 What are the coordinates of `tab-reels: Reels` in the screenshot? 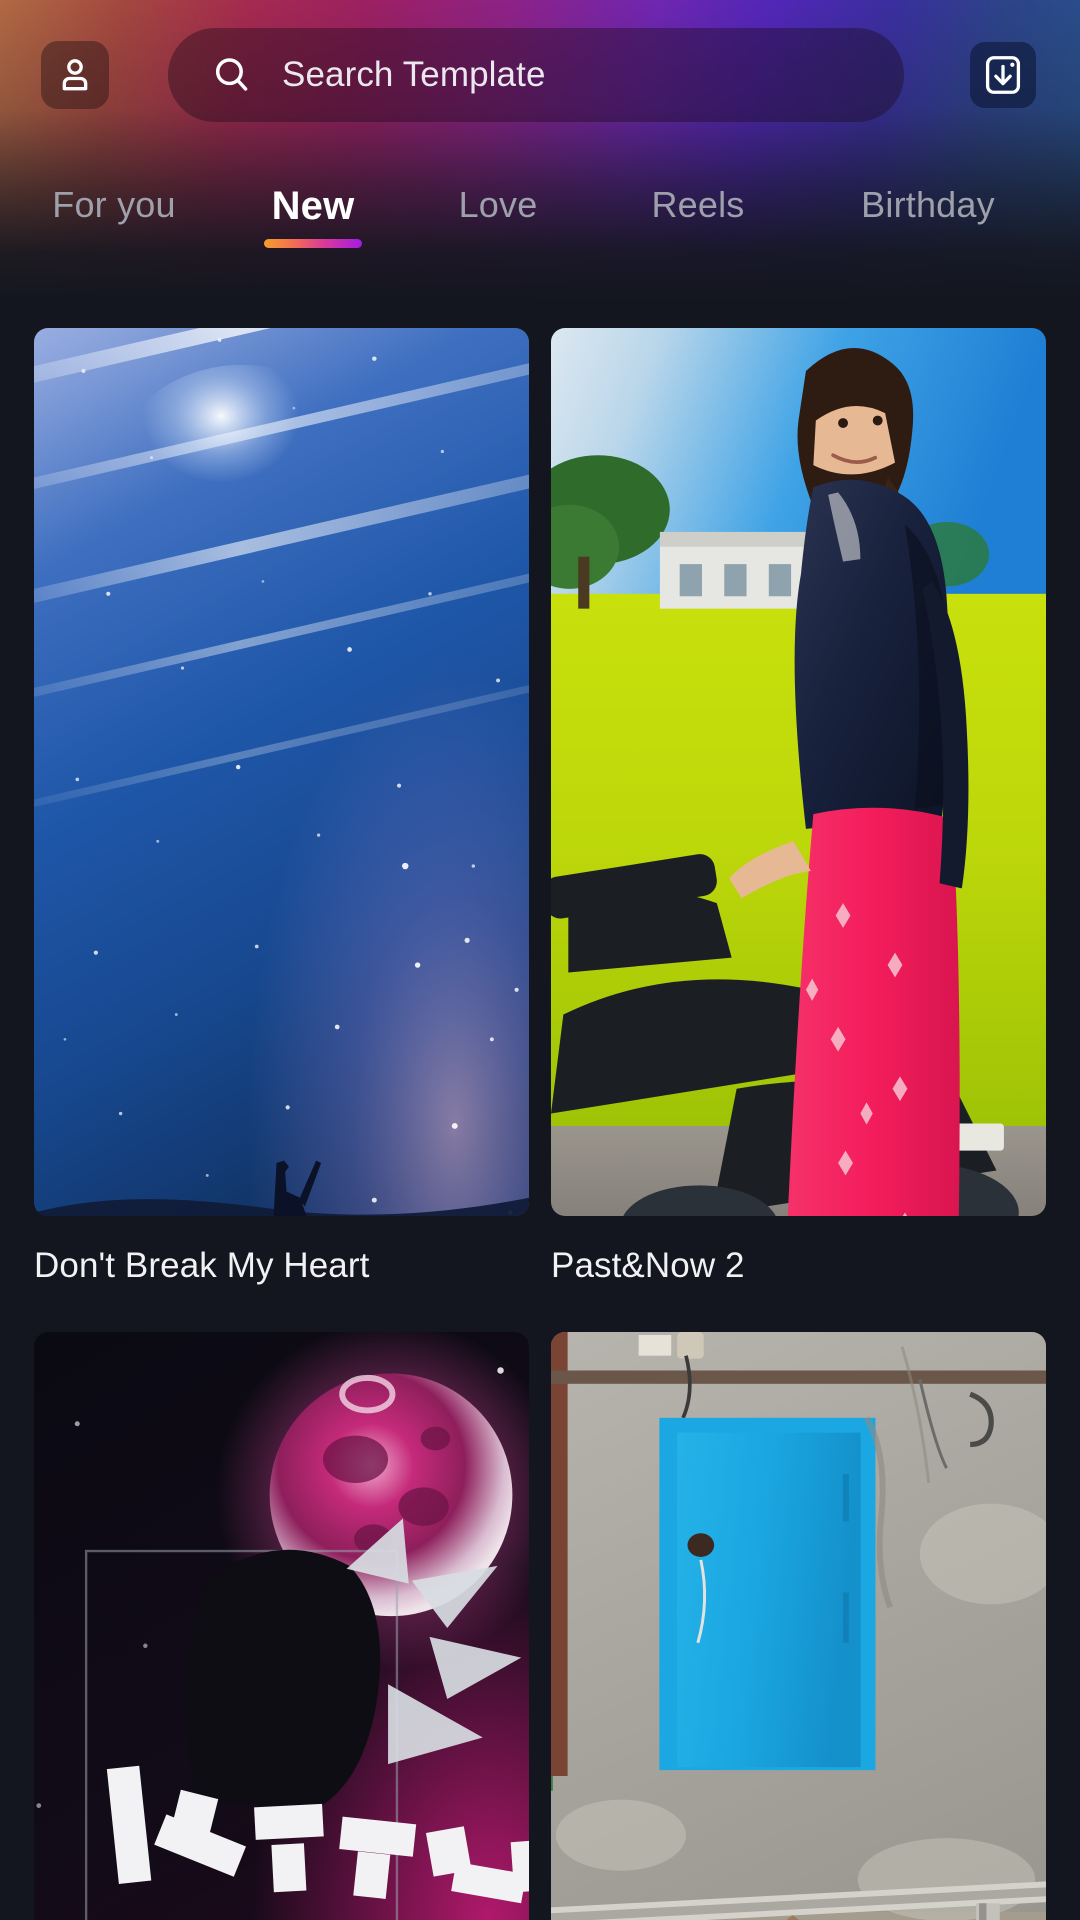 It's located at (698, 211).